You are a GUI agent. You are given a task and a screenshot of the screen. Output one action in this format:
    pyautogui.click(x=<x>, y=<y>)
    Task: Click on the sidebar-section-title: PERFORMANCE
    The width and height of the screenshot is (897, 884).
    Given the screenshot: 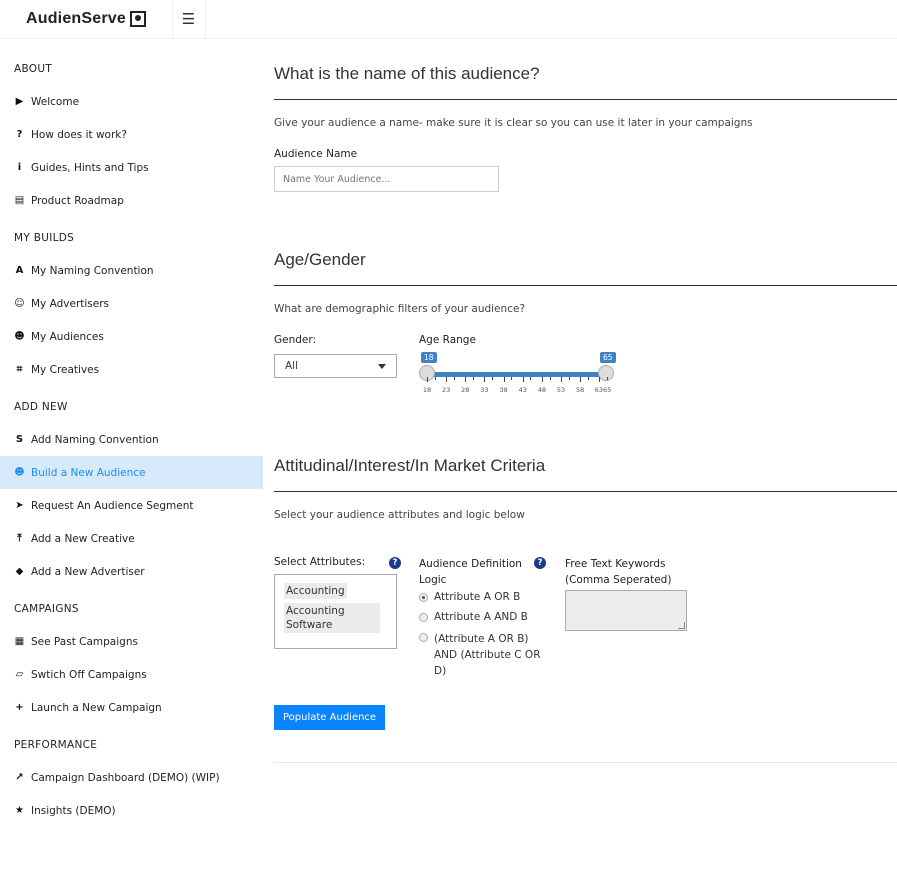 What is the action you would take?
    pyautogui.click(x=56, y=745)
    